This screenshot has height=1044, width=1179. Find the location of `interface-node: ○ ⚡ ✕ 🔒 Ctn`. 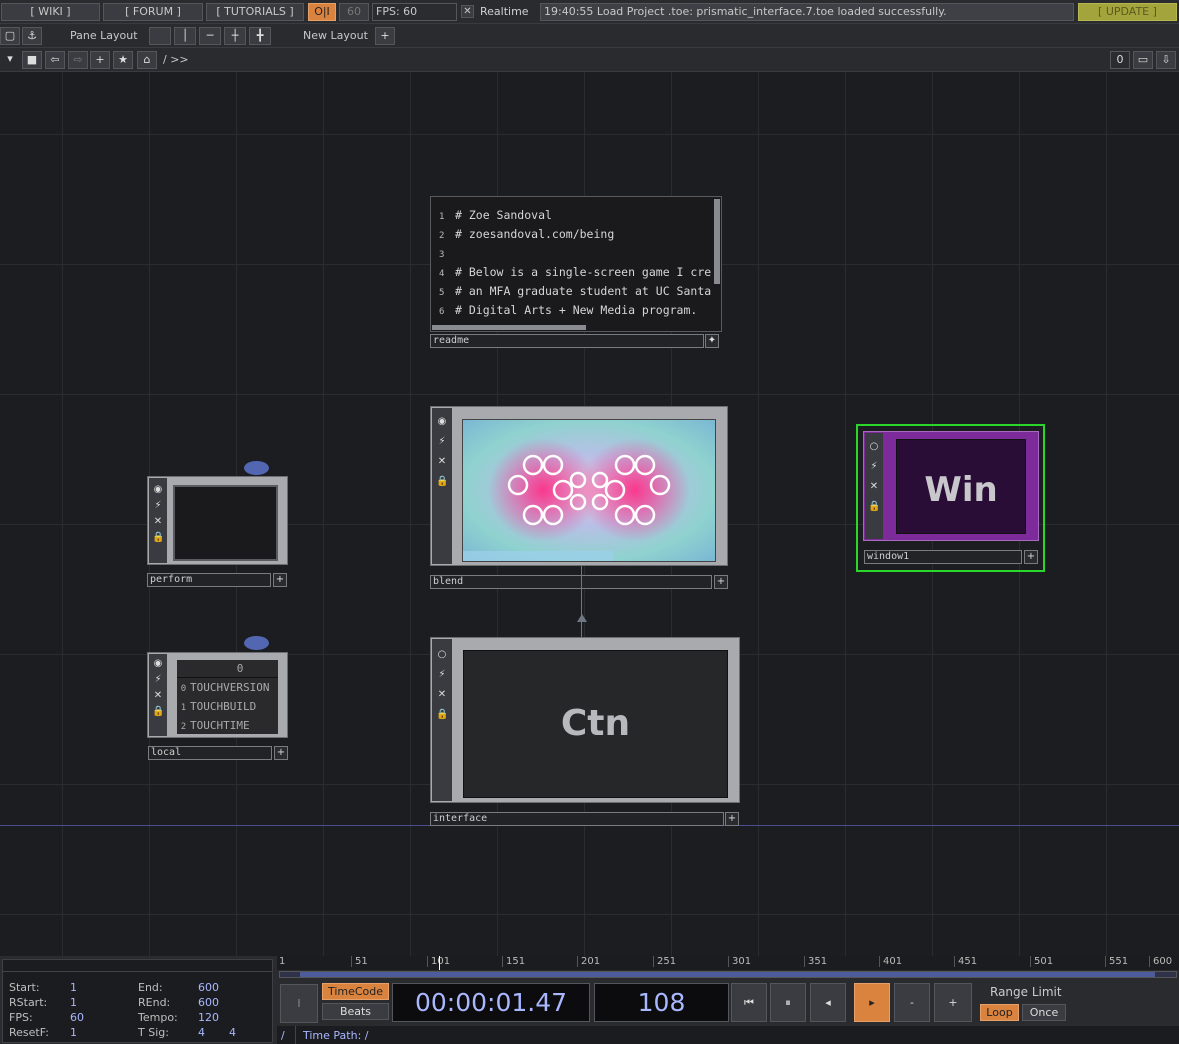

interface-node: ○ ⚡ ✕ 🔒 Ctn is located at coordinates (585, 720).